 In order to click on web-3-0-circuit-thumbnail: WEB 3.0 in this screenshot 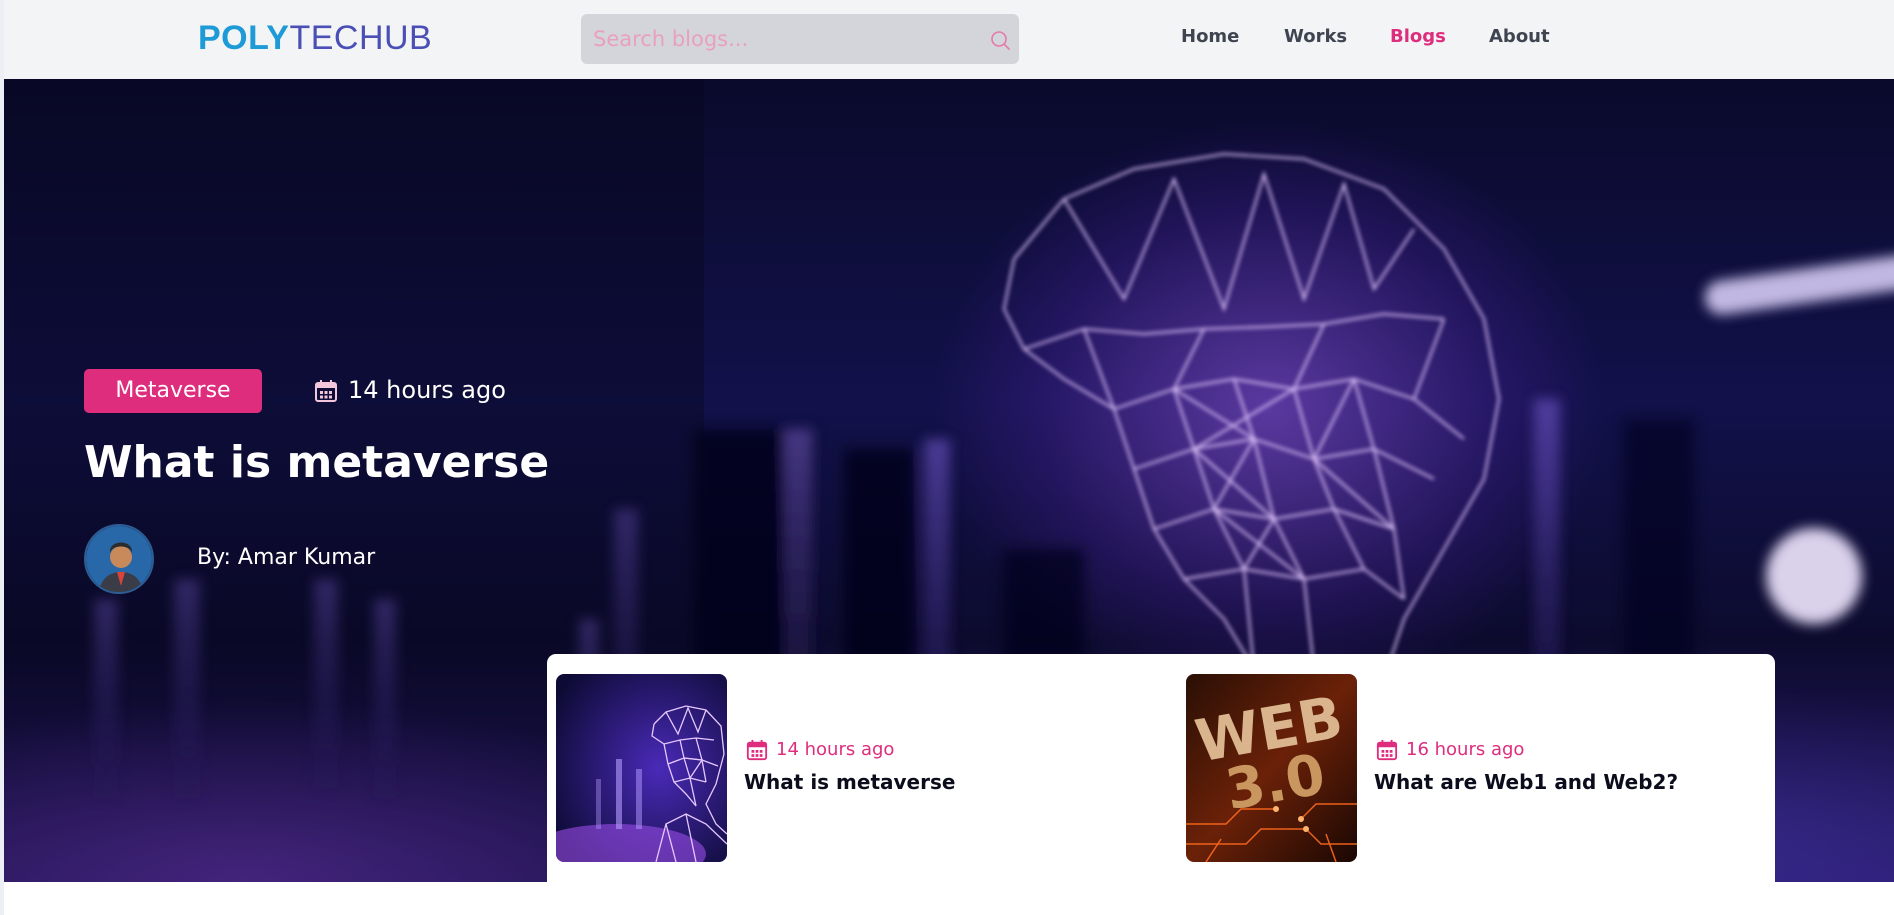, I will do `click(1271, 768)`.